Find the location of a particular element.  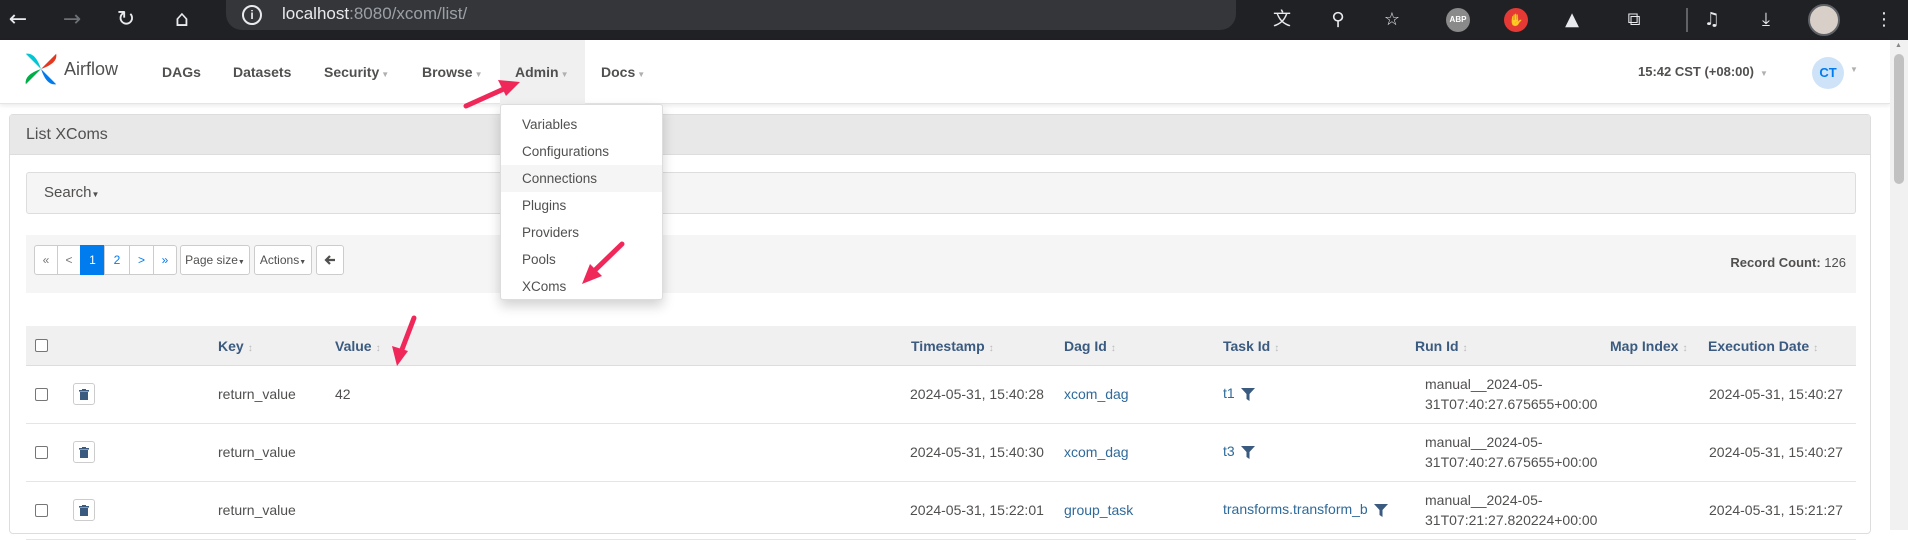

forward-icon: → is located at coordinates (72, 20).